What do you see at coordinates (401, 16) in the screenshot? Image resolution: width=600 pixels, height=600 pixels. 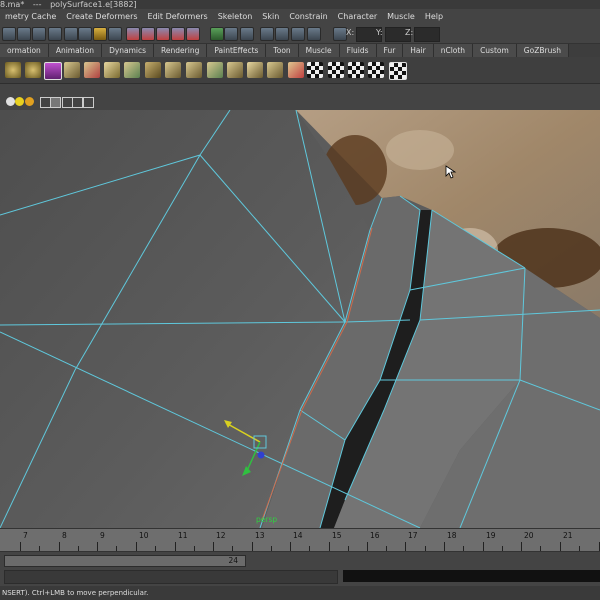 I see `menu-muscle: Muscle` at bounding box center [401, 16].